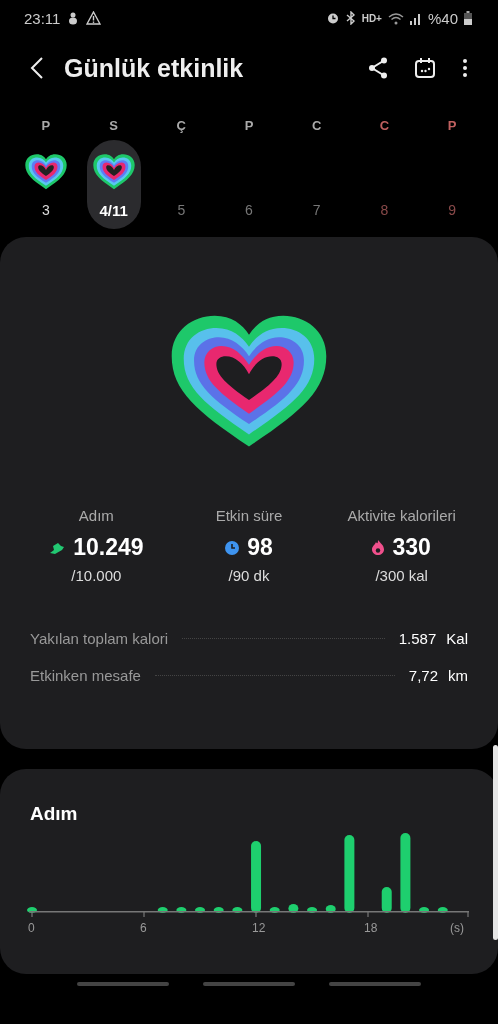  I want to click on weekday-label: Ç, so click(181, 126).